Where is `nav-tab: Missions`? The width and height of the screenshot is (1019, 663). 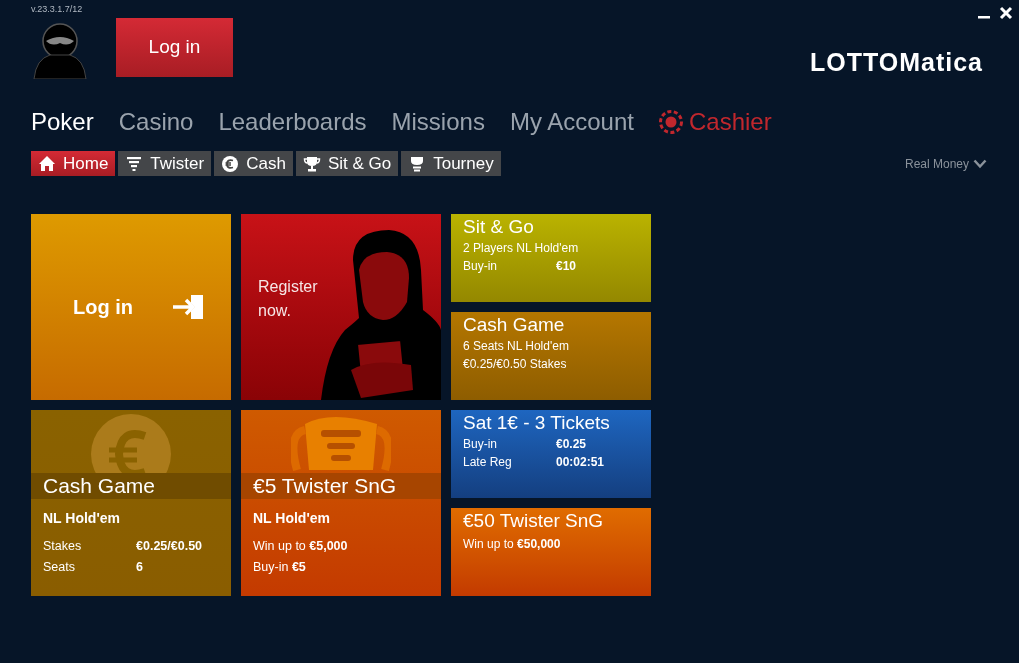 nav-tab: Missions is located at coordinates (438, 122).